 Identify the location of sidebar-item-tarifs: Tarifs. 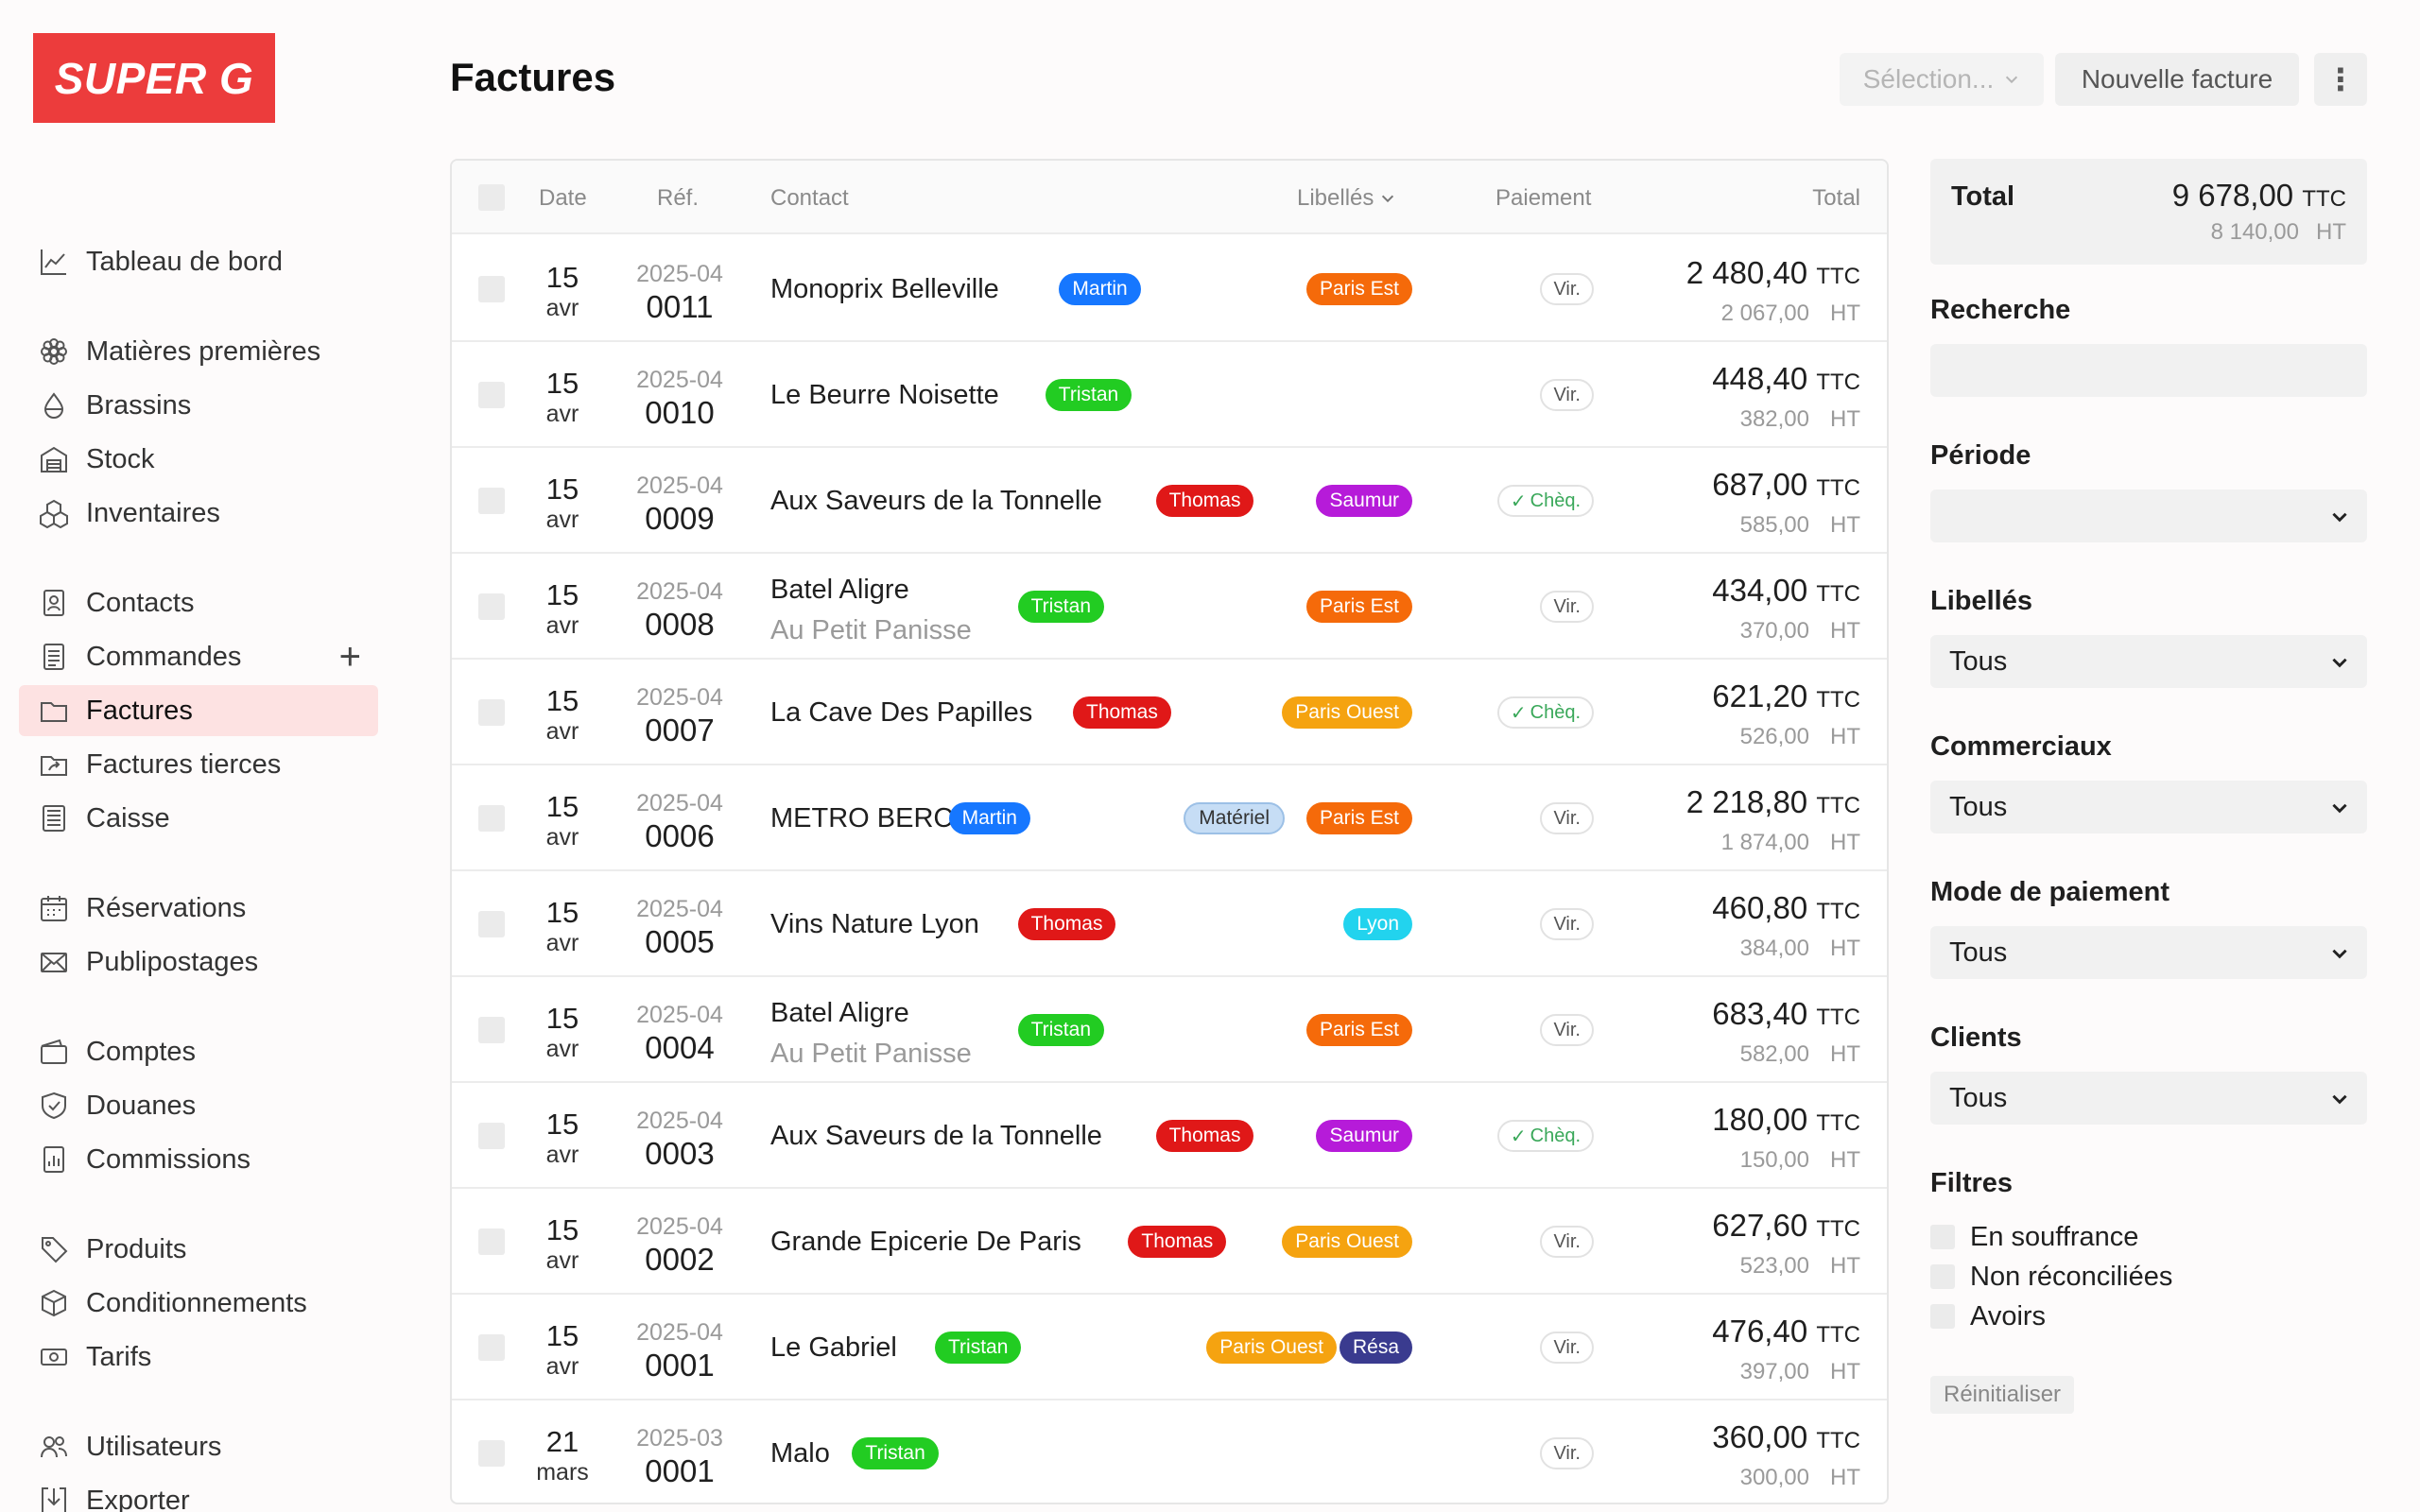
(198, 1357).